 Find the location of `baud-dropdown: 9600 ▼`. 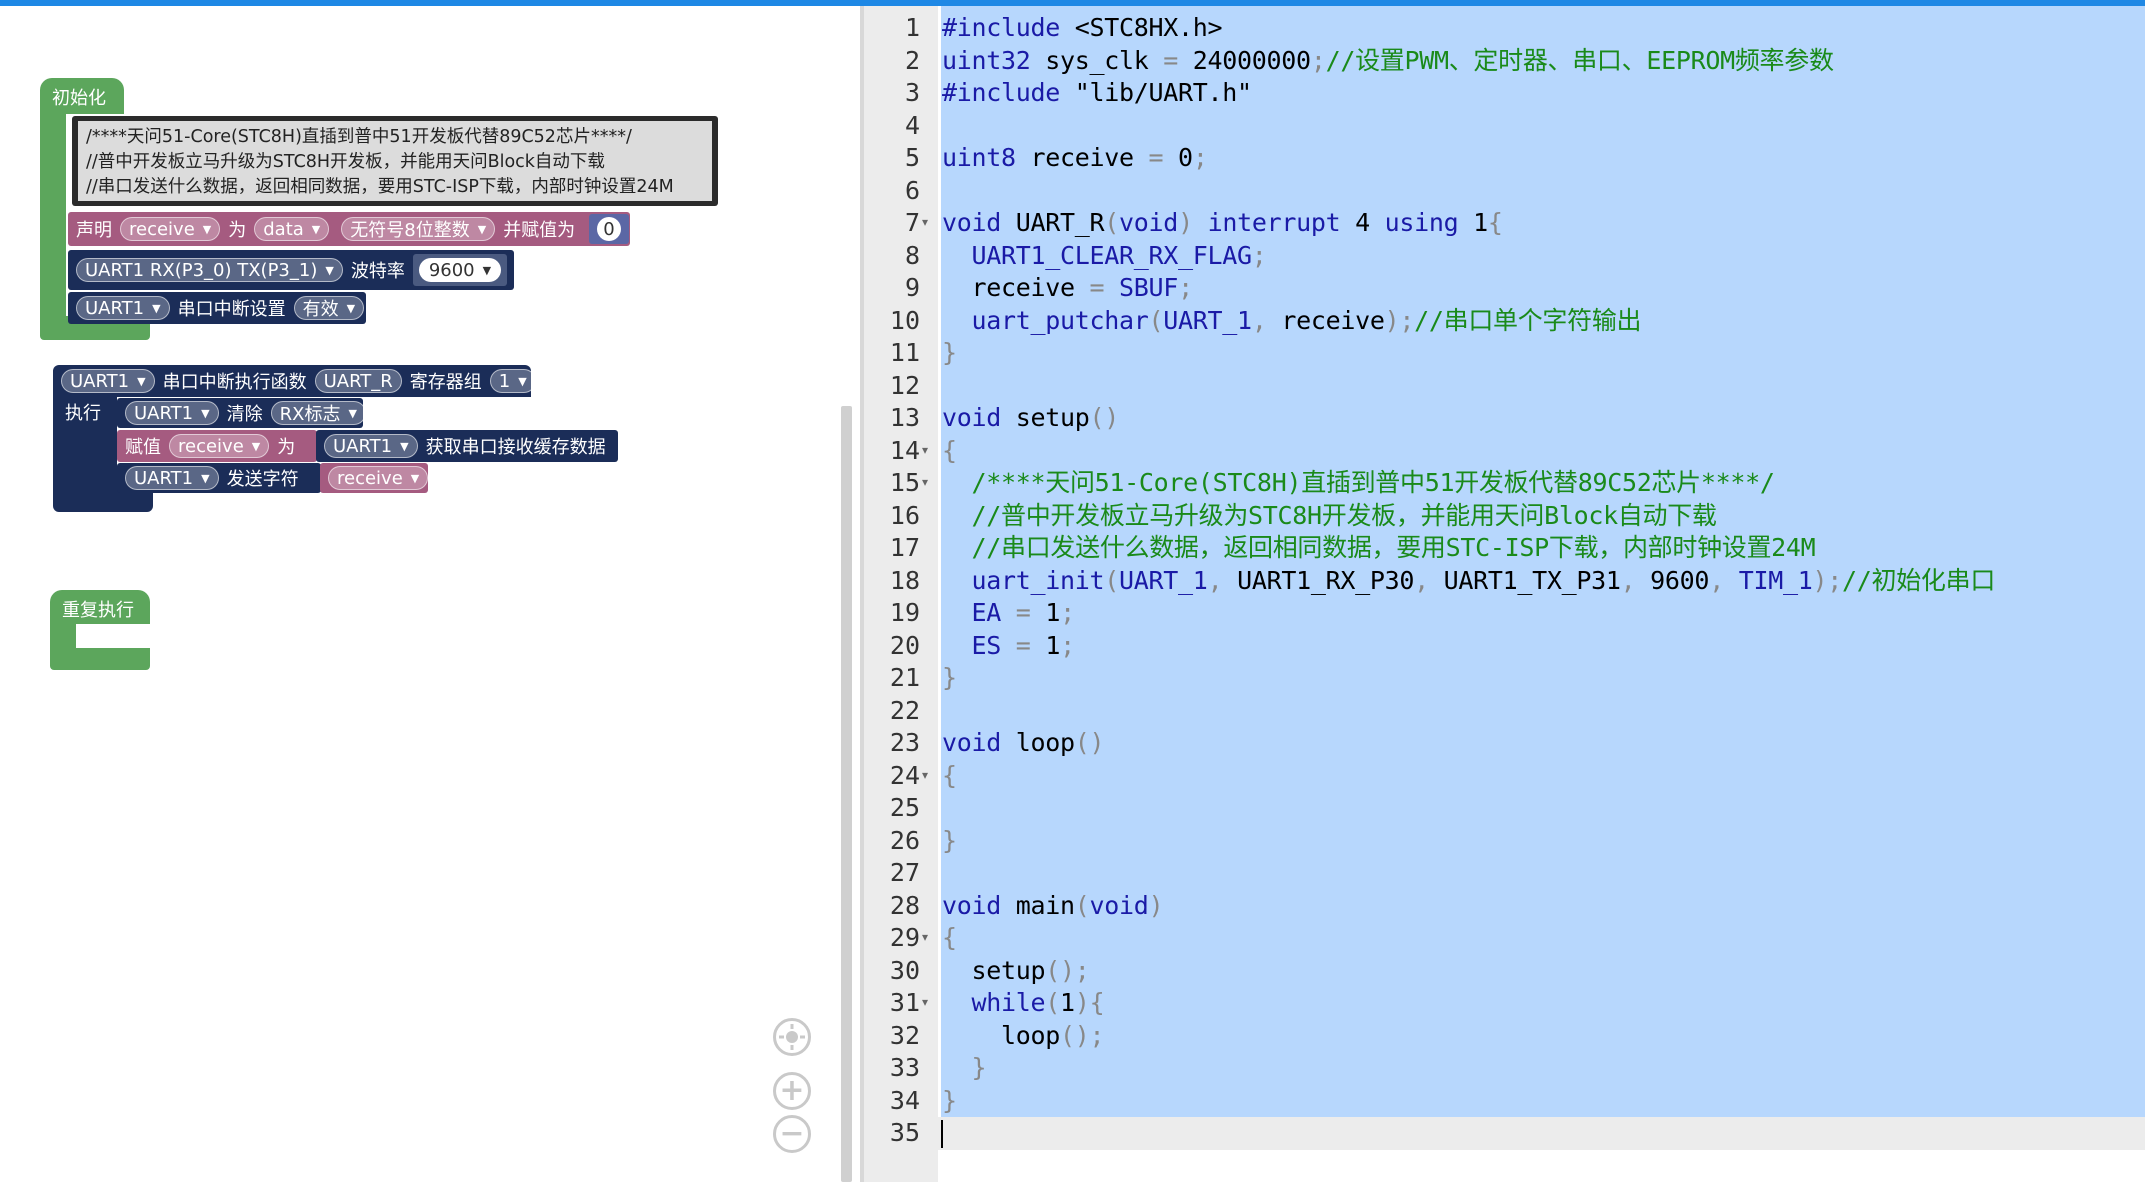

baud-dropdown: 9600 ▼ is located at coordinates (460, 270).